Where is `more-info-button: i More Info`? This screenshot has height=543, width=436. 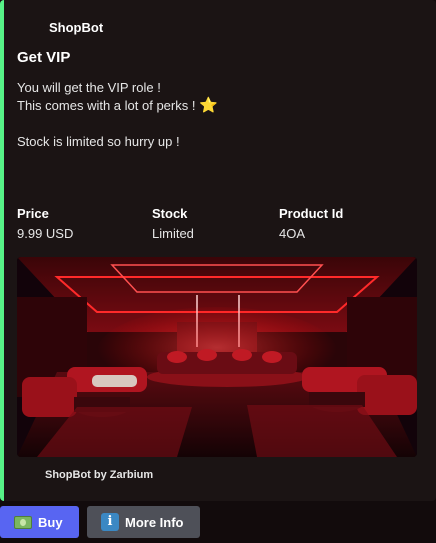 more-info-button: i More Info is located at coordinates (143, 522).